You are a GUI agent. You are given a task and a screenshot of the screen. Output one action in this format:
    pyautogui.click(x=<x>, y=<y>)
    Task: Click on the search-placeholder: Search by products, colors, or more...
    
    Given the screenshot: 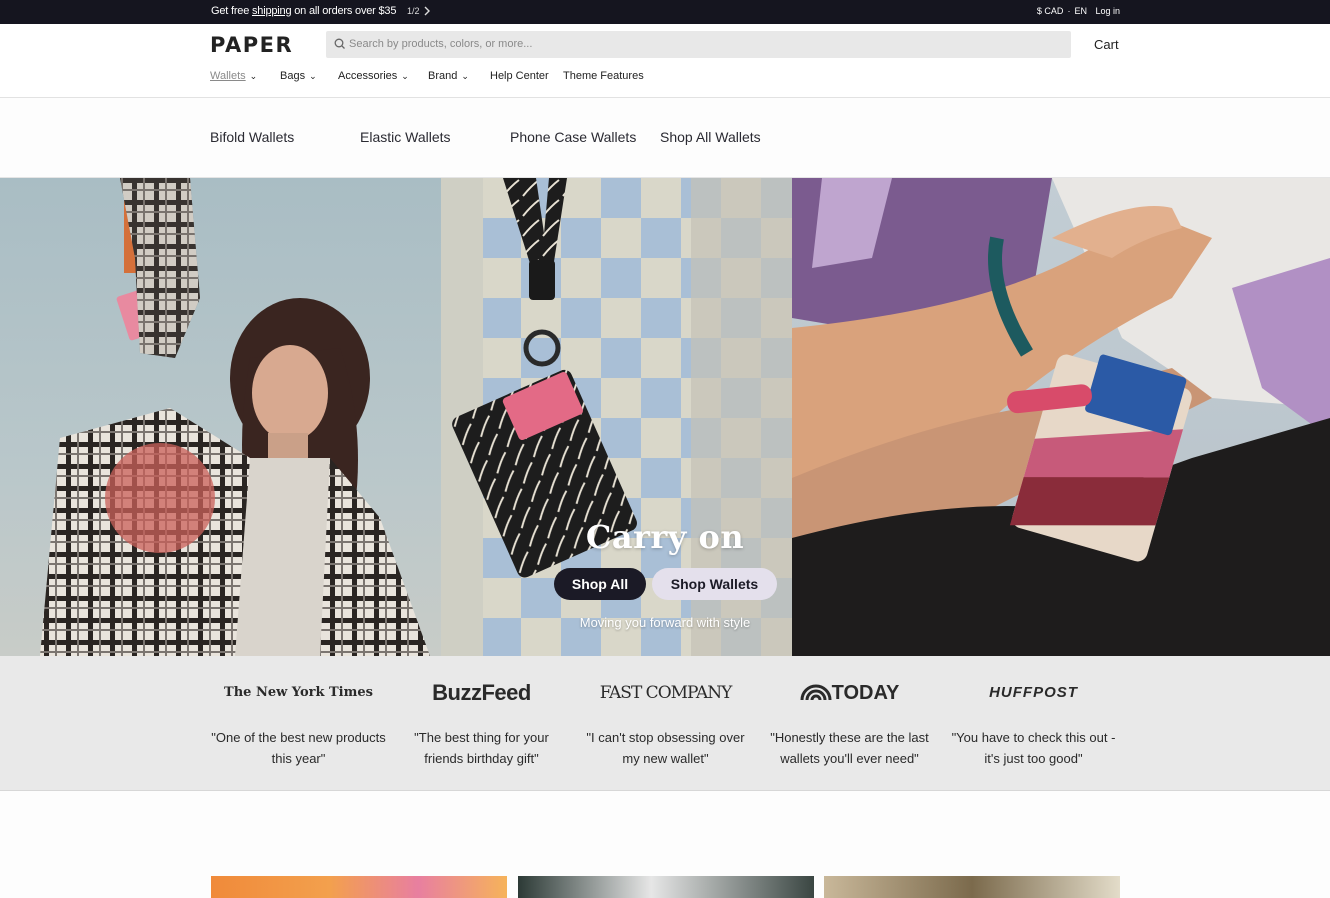 What is the action you would take?
    pyautogui.click(x=441, y=44)
    